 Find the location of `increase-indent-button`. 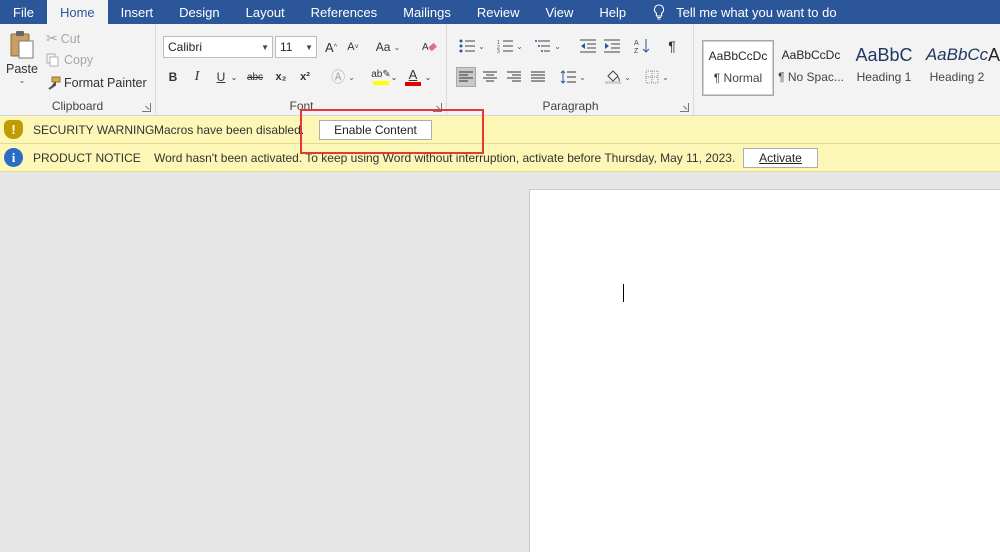

increase-indent-button is located at coordinates (612, 46).